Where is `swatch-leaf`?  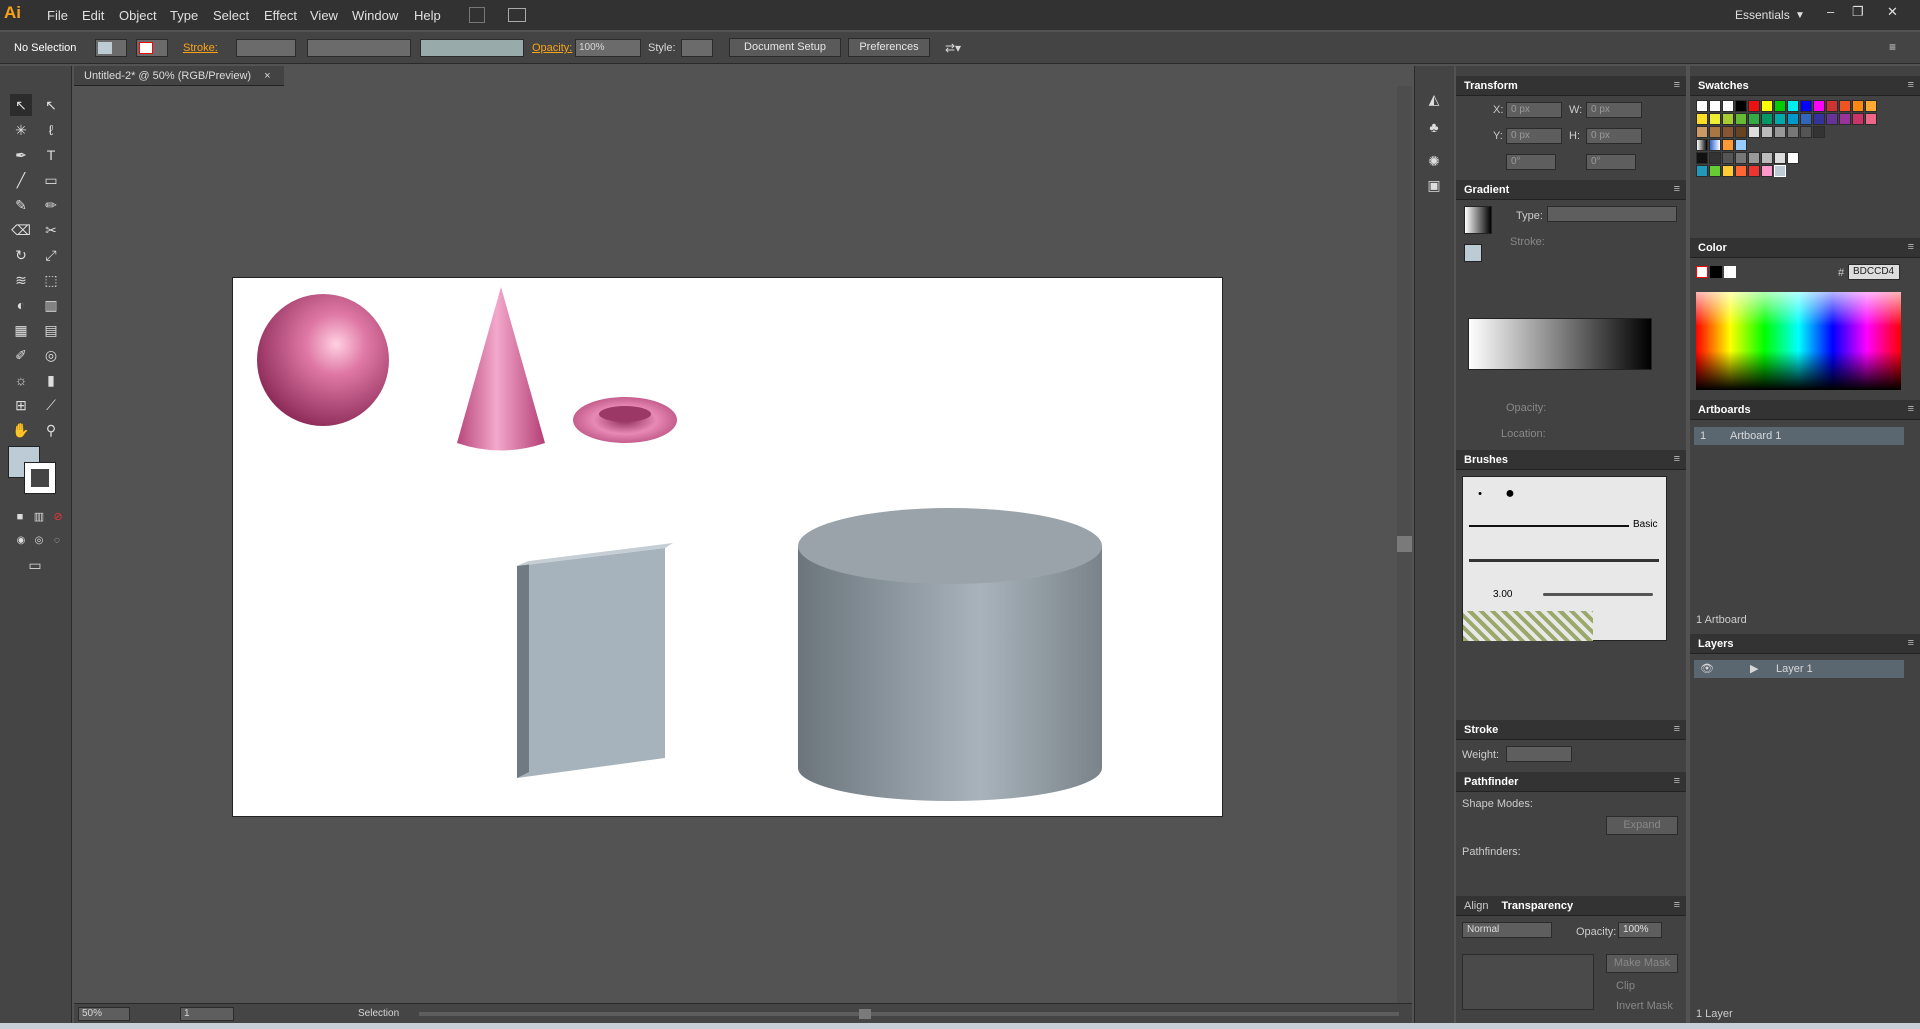
swatch-leaf is located at coordinates (1741, 119).